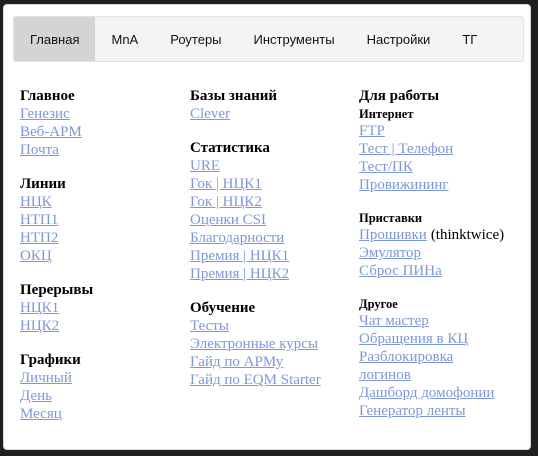  What do you see at coordinates (223, 308) in the screenshot?
I see `group-heading: Обучение` at bounding box center [223, 308].